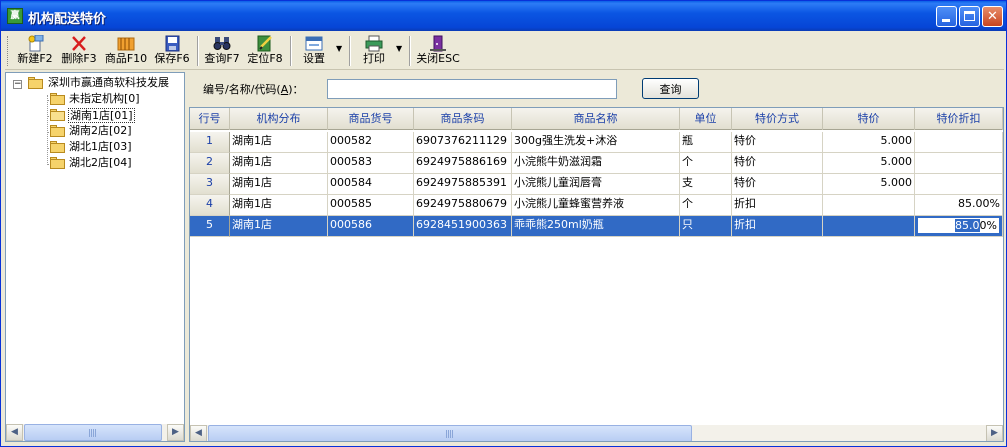  I want to click on cell-item-code: 000582, so click(371, 142).